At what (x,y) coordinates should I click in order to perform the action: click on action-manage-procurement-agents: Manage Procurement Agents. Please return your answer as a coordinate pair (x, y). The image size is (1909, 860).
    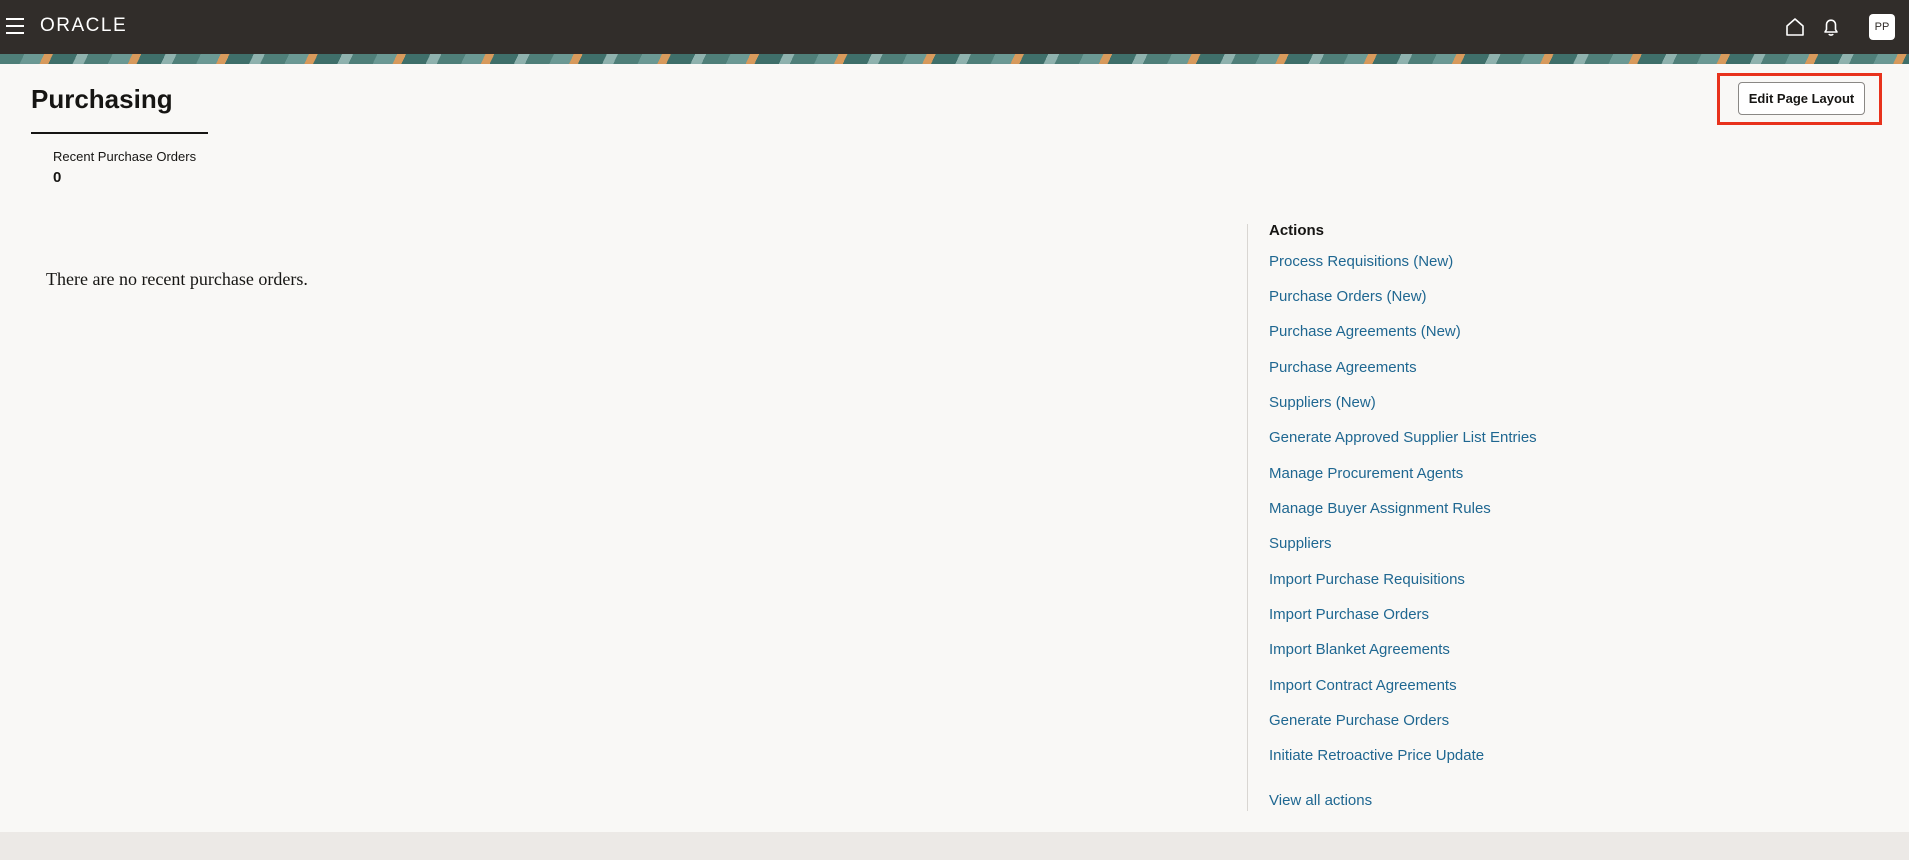
    Looking at the image, I should click on (1366, 473).